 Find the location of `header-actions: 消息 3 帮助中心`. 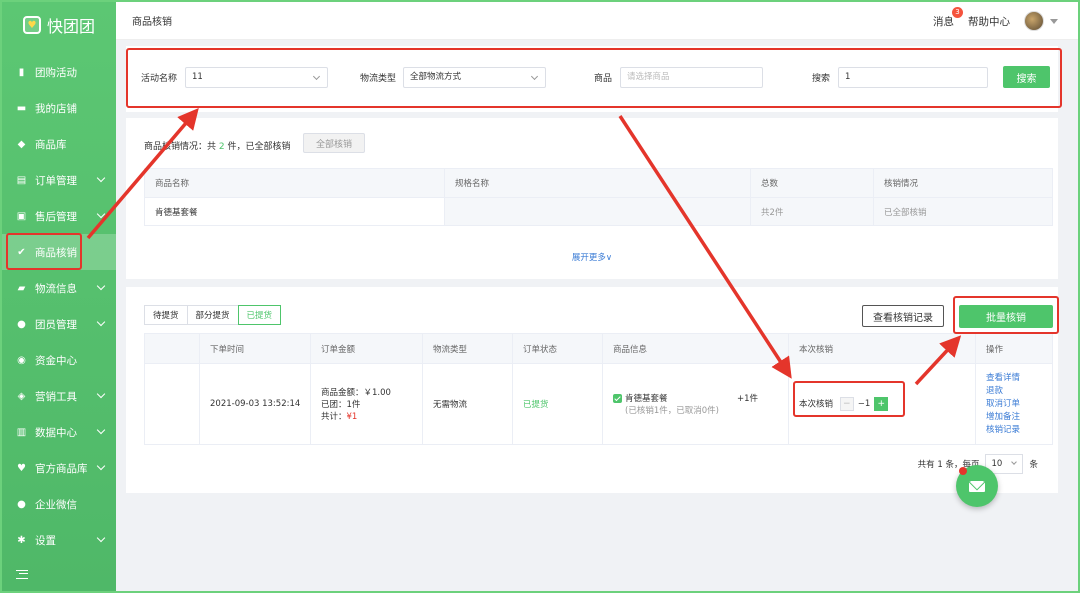

header-actions: 消息 3 帮助中心 is located at coordinates (995, 21).